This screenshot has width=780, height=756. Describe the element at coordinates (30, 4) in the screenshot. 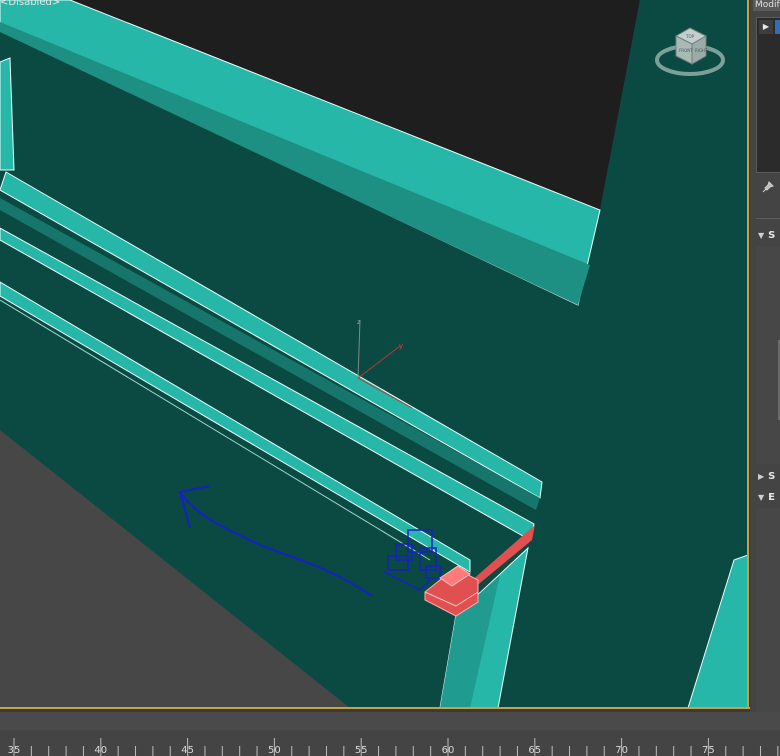

I see `viewport-label: <Disabled>` at that location.